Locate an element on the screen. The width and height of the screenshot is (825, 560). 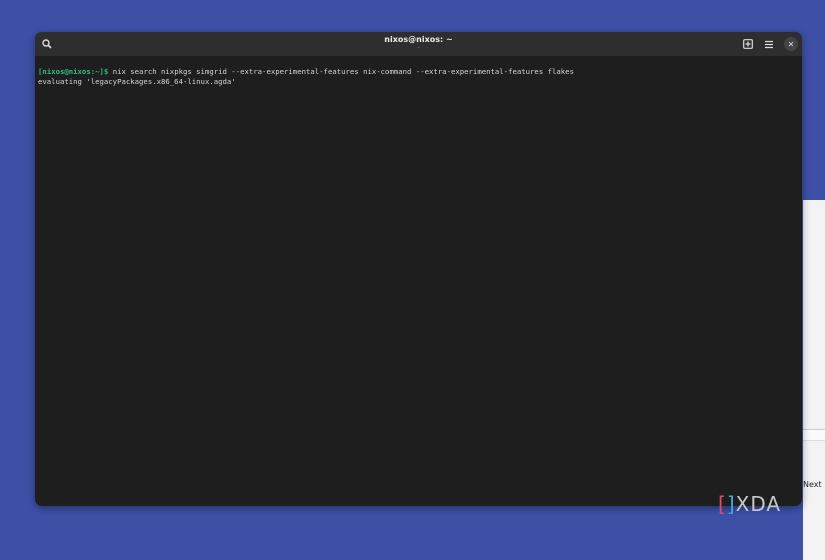
background-window: Next is located at coordinates (814, 380).